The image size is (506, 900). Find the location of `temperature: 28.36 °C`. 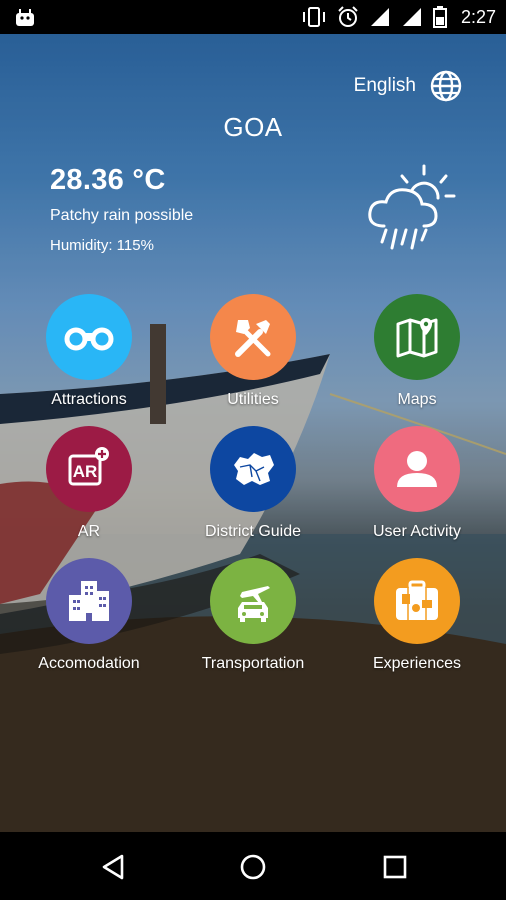

temperature: 28.36 °C is located at coordinates (108, 180).